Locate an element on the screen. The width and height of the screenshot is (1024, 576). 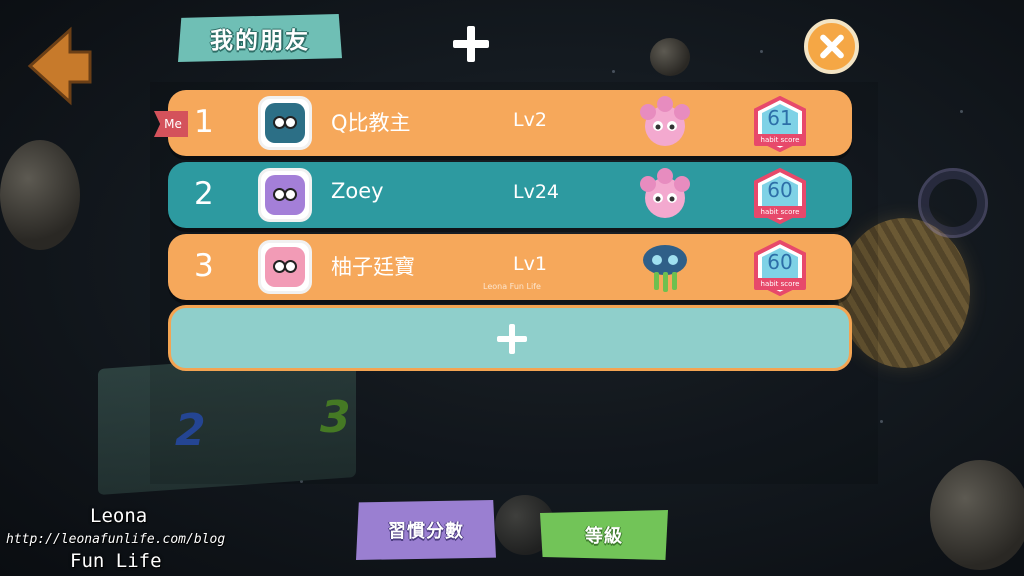
plus-icon is located at coordinates (512, 339).